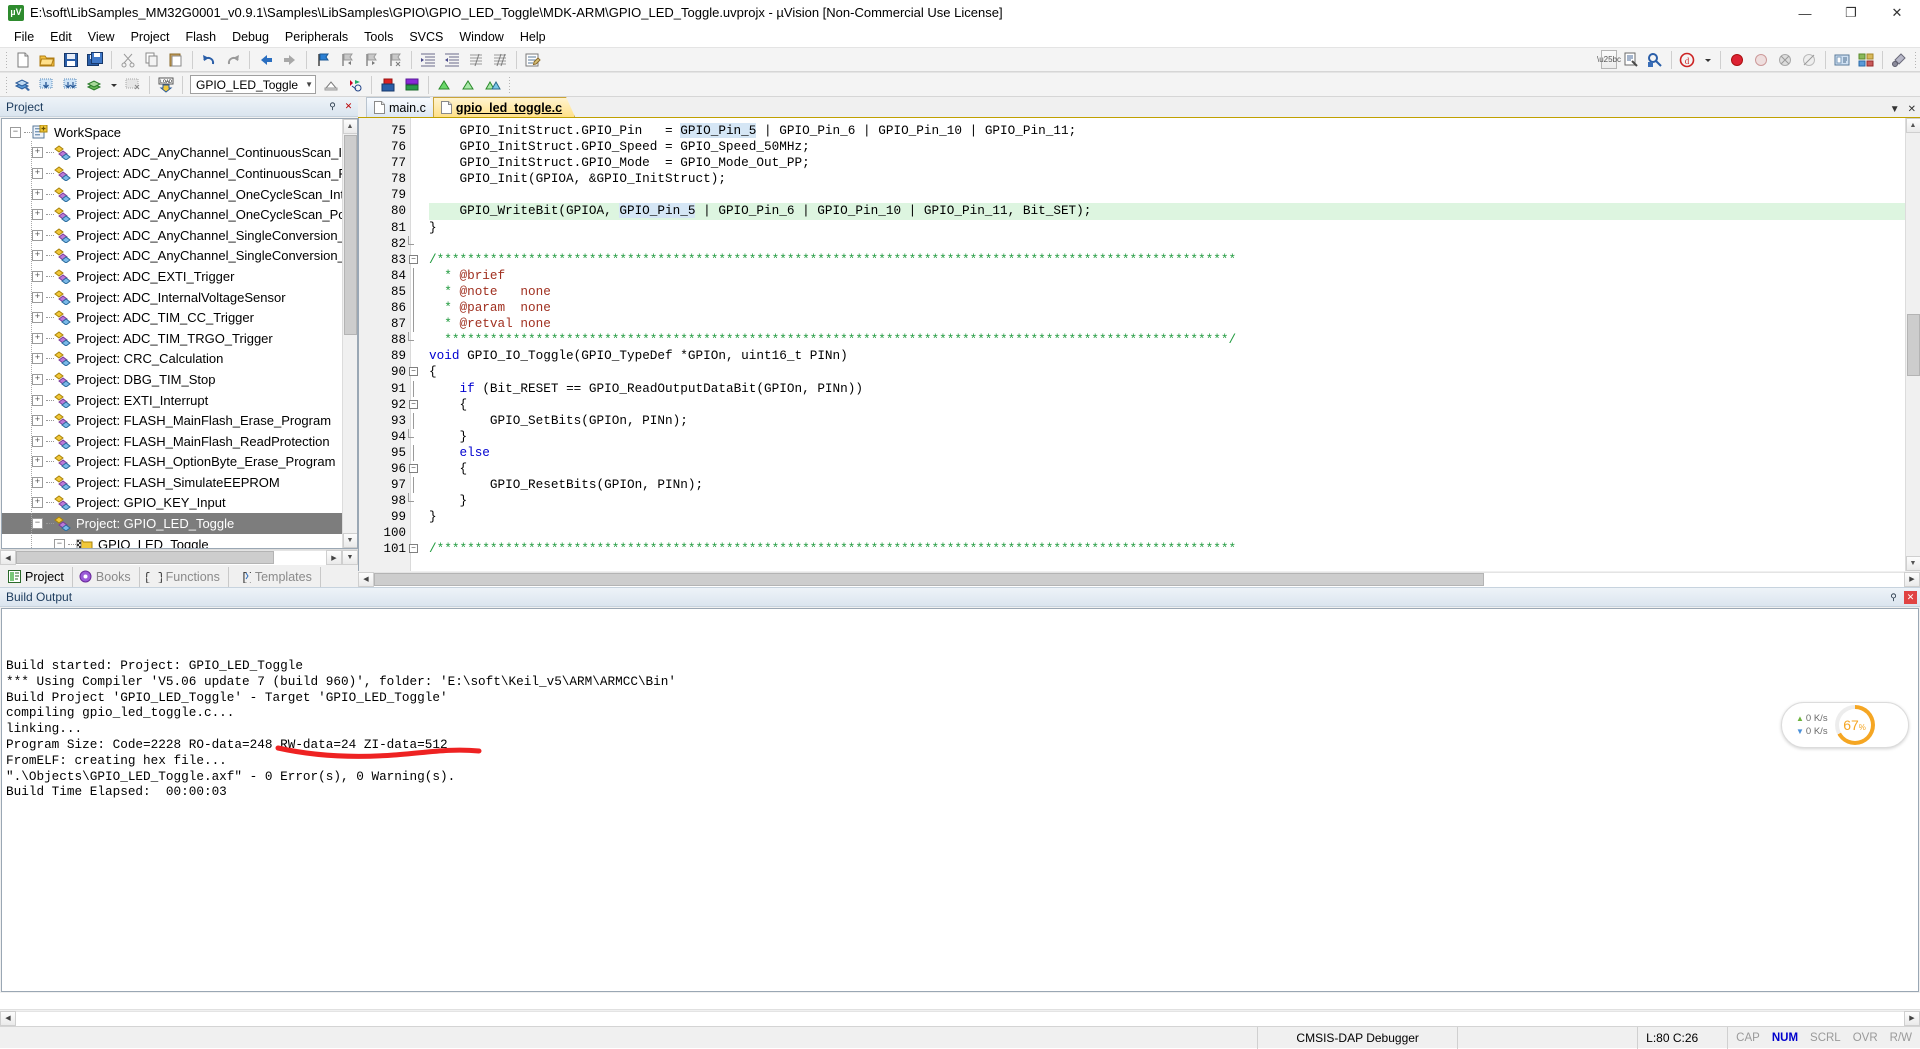  What do you see at coordinates (47, 84) in the screenshot?
I see `rebuild-icon` at bounding box center [47, 84].